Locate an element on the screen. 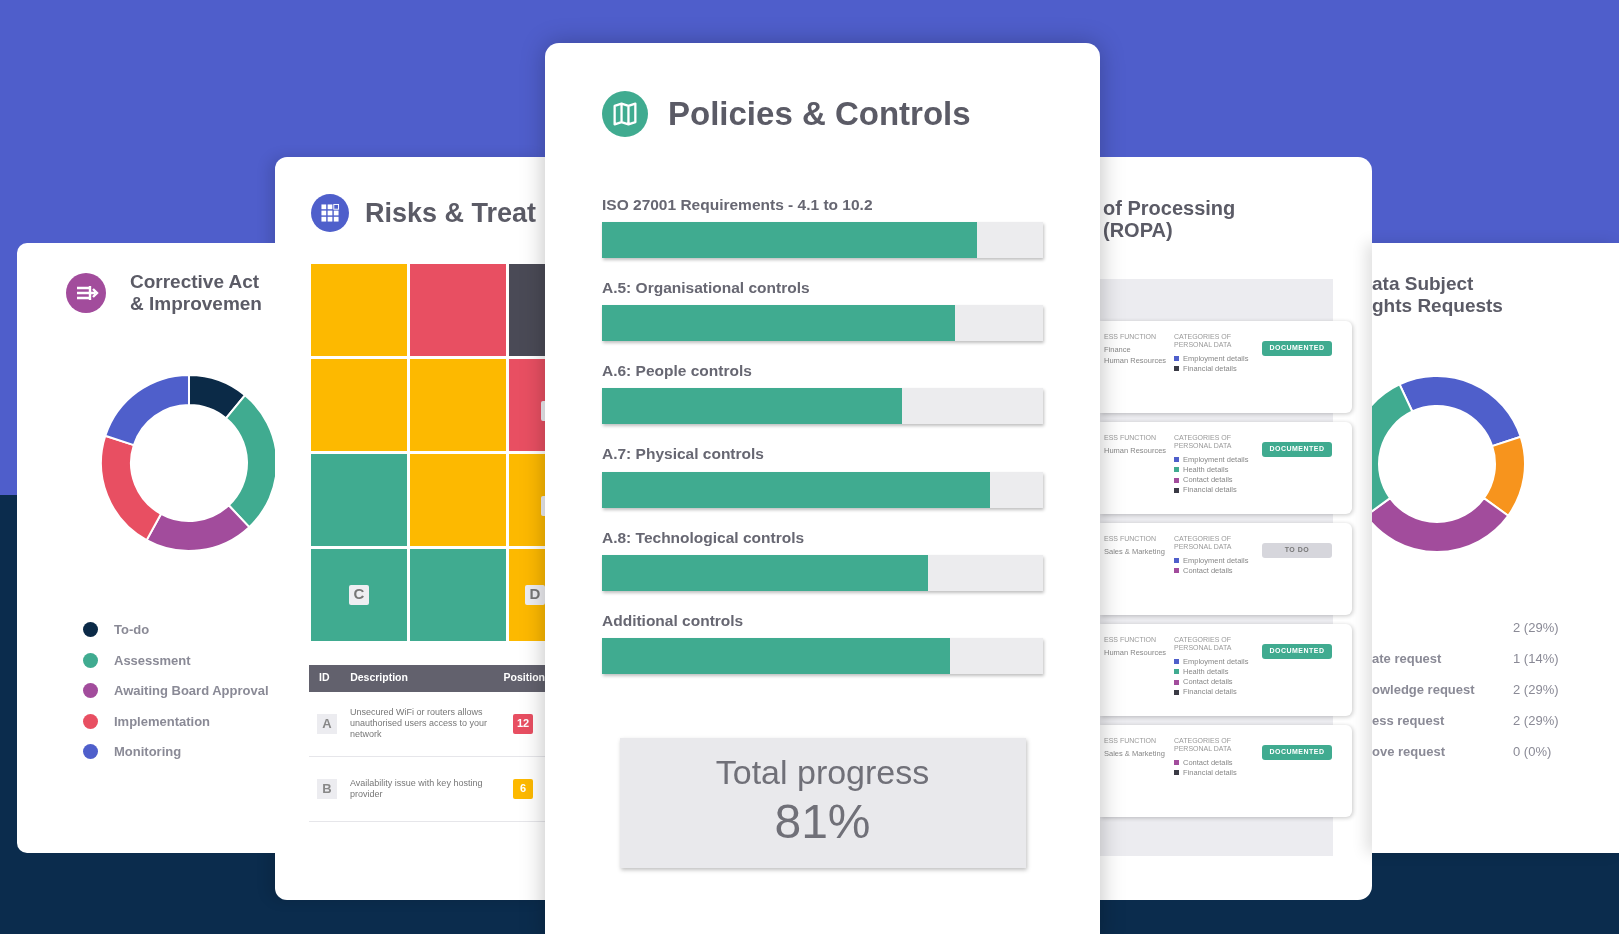 The height and width of the screenshot is (934, 1619). card-title: of Processing (ROPA) is located at coordinates (1169, 219).